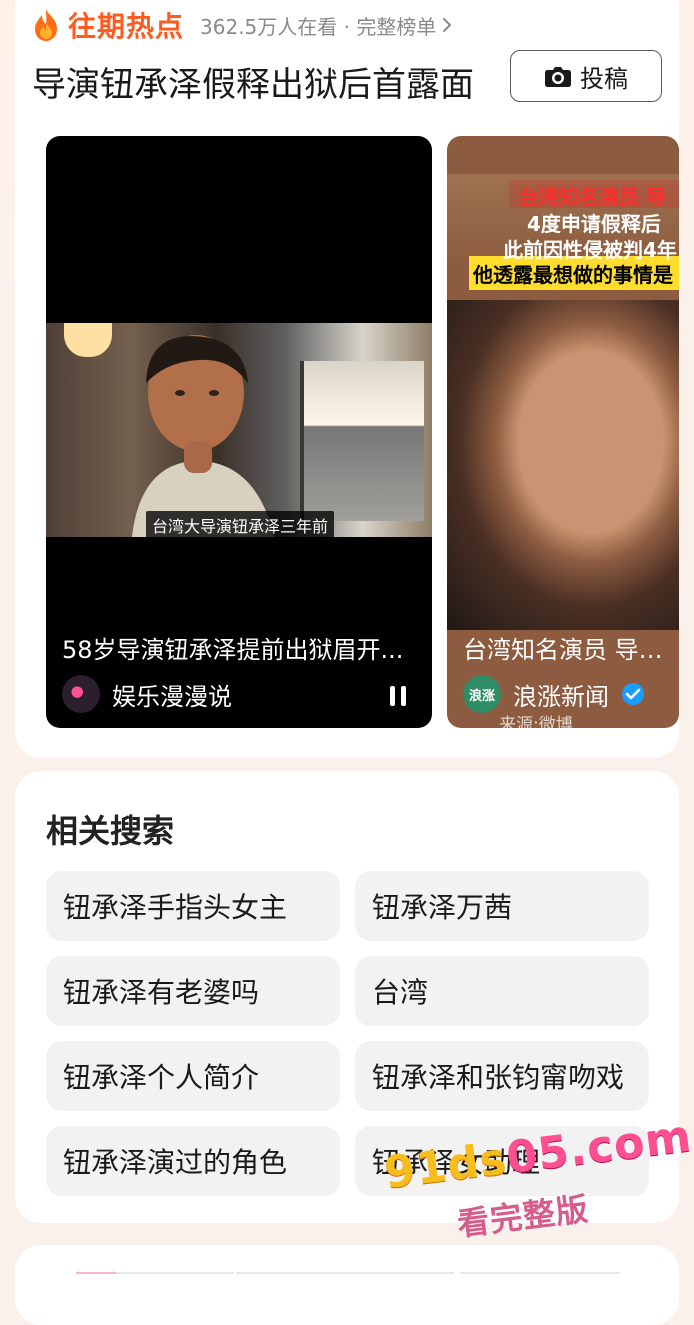 This screenshot has width=694, height=1325. Describe the element at coordinates (502, 906) in the screenshot. I see `search-chip: 钮承泽万茜` at that location.